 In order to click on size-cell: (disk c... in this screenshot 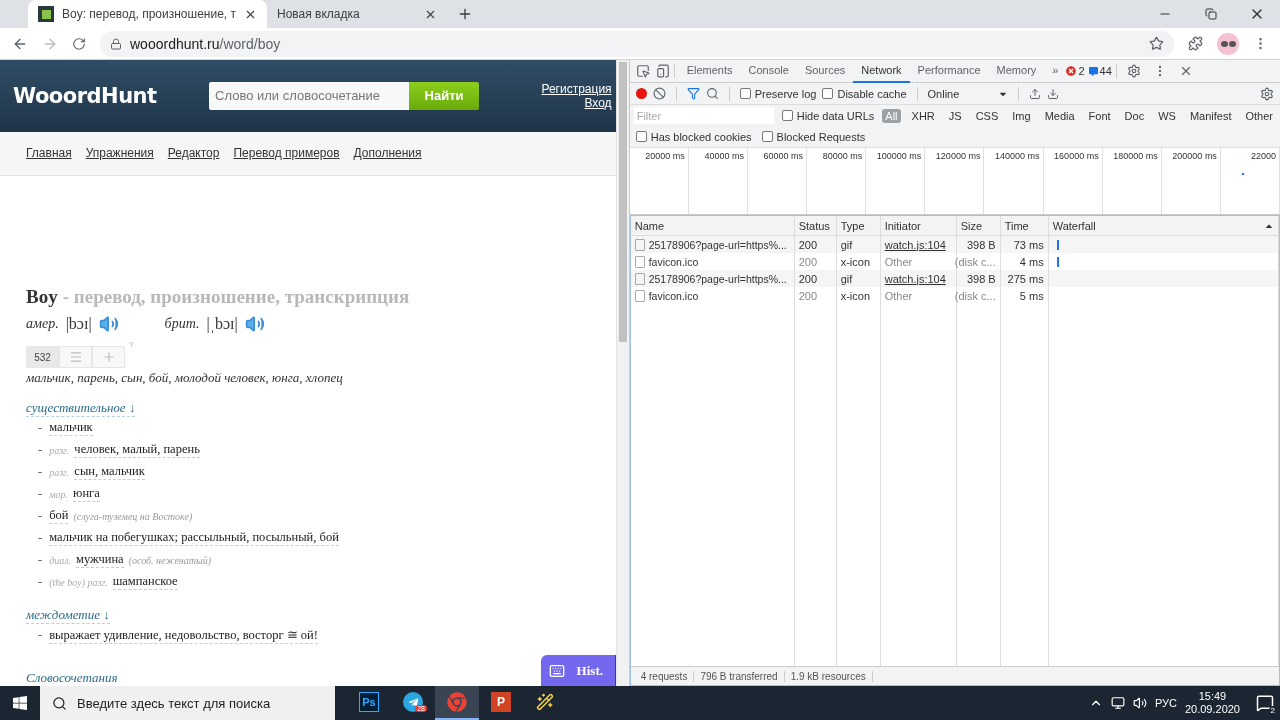, I will do `click(978, 295)`.